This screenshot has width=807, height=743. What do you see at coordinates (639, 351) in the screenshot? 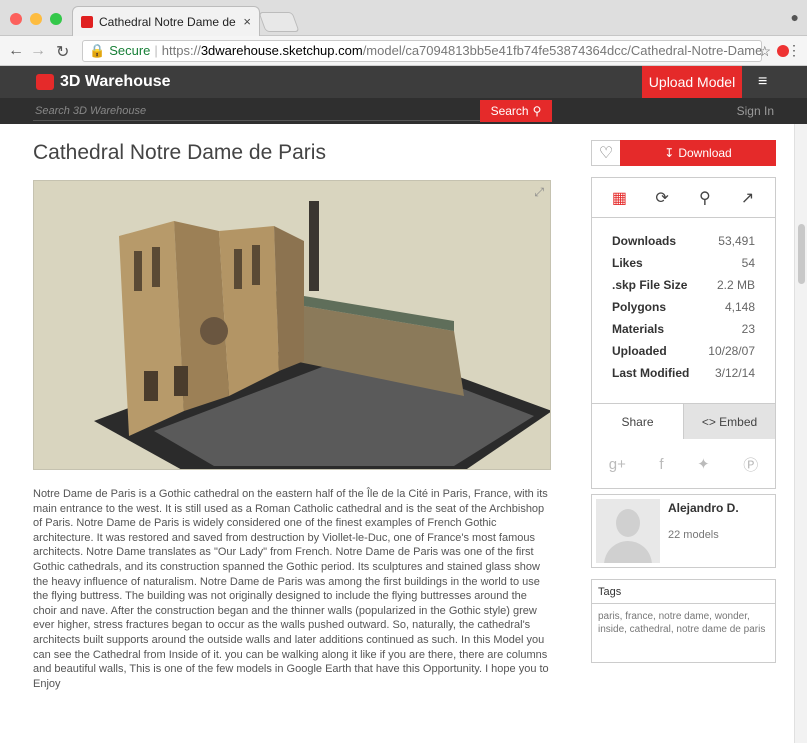
I see `stat-label: Uploaded` at bounding box center [639, 351].